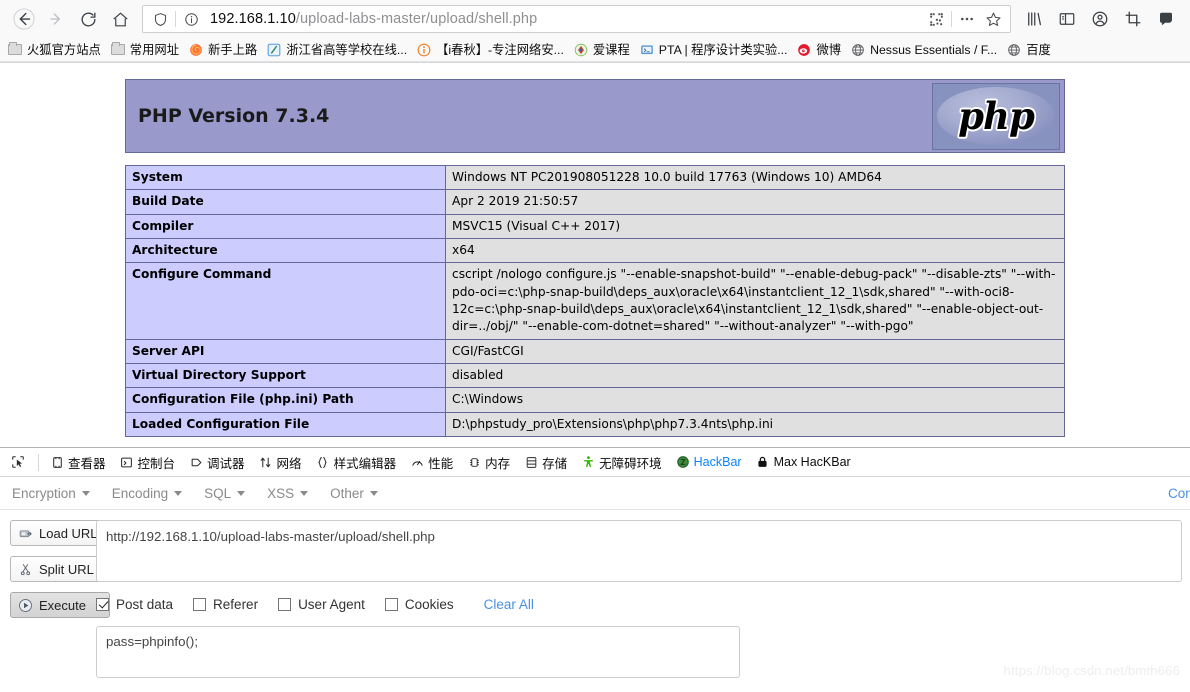 This screenshot has width=1190, height=692. I want to click on hackbar-icon, so click(683, 462).